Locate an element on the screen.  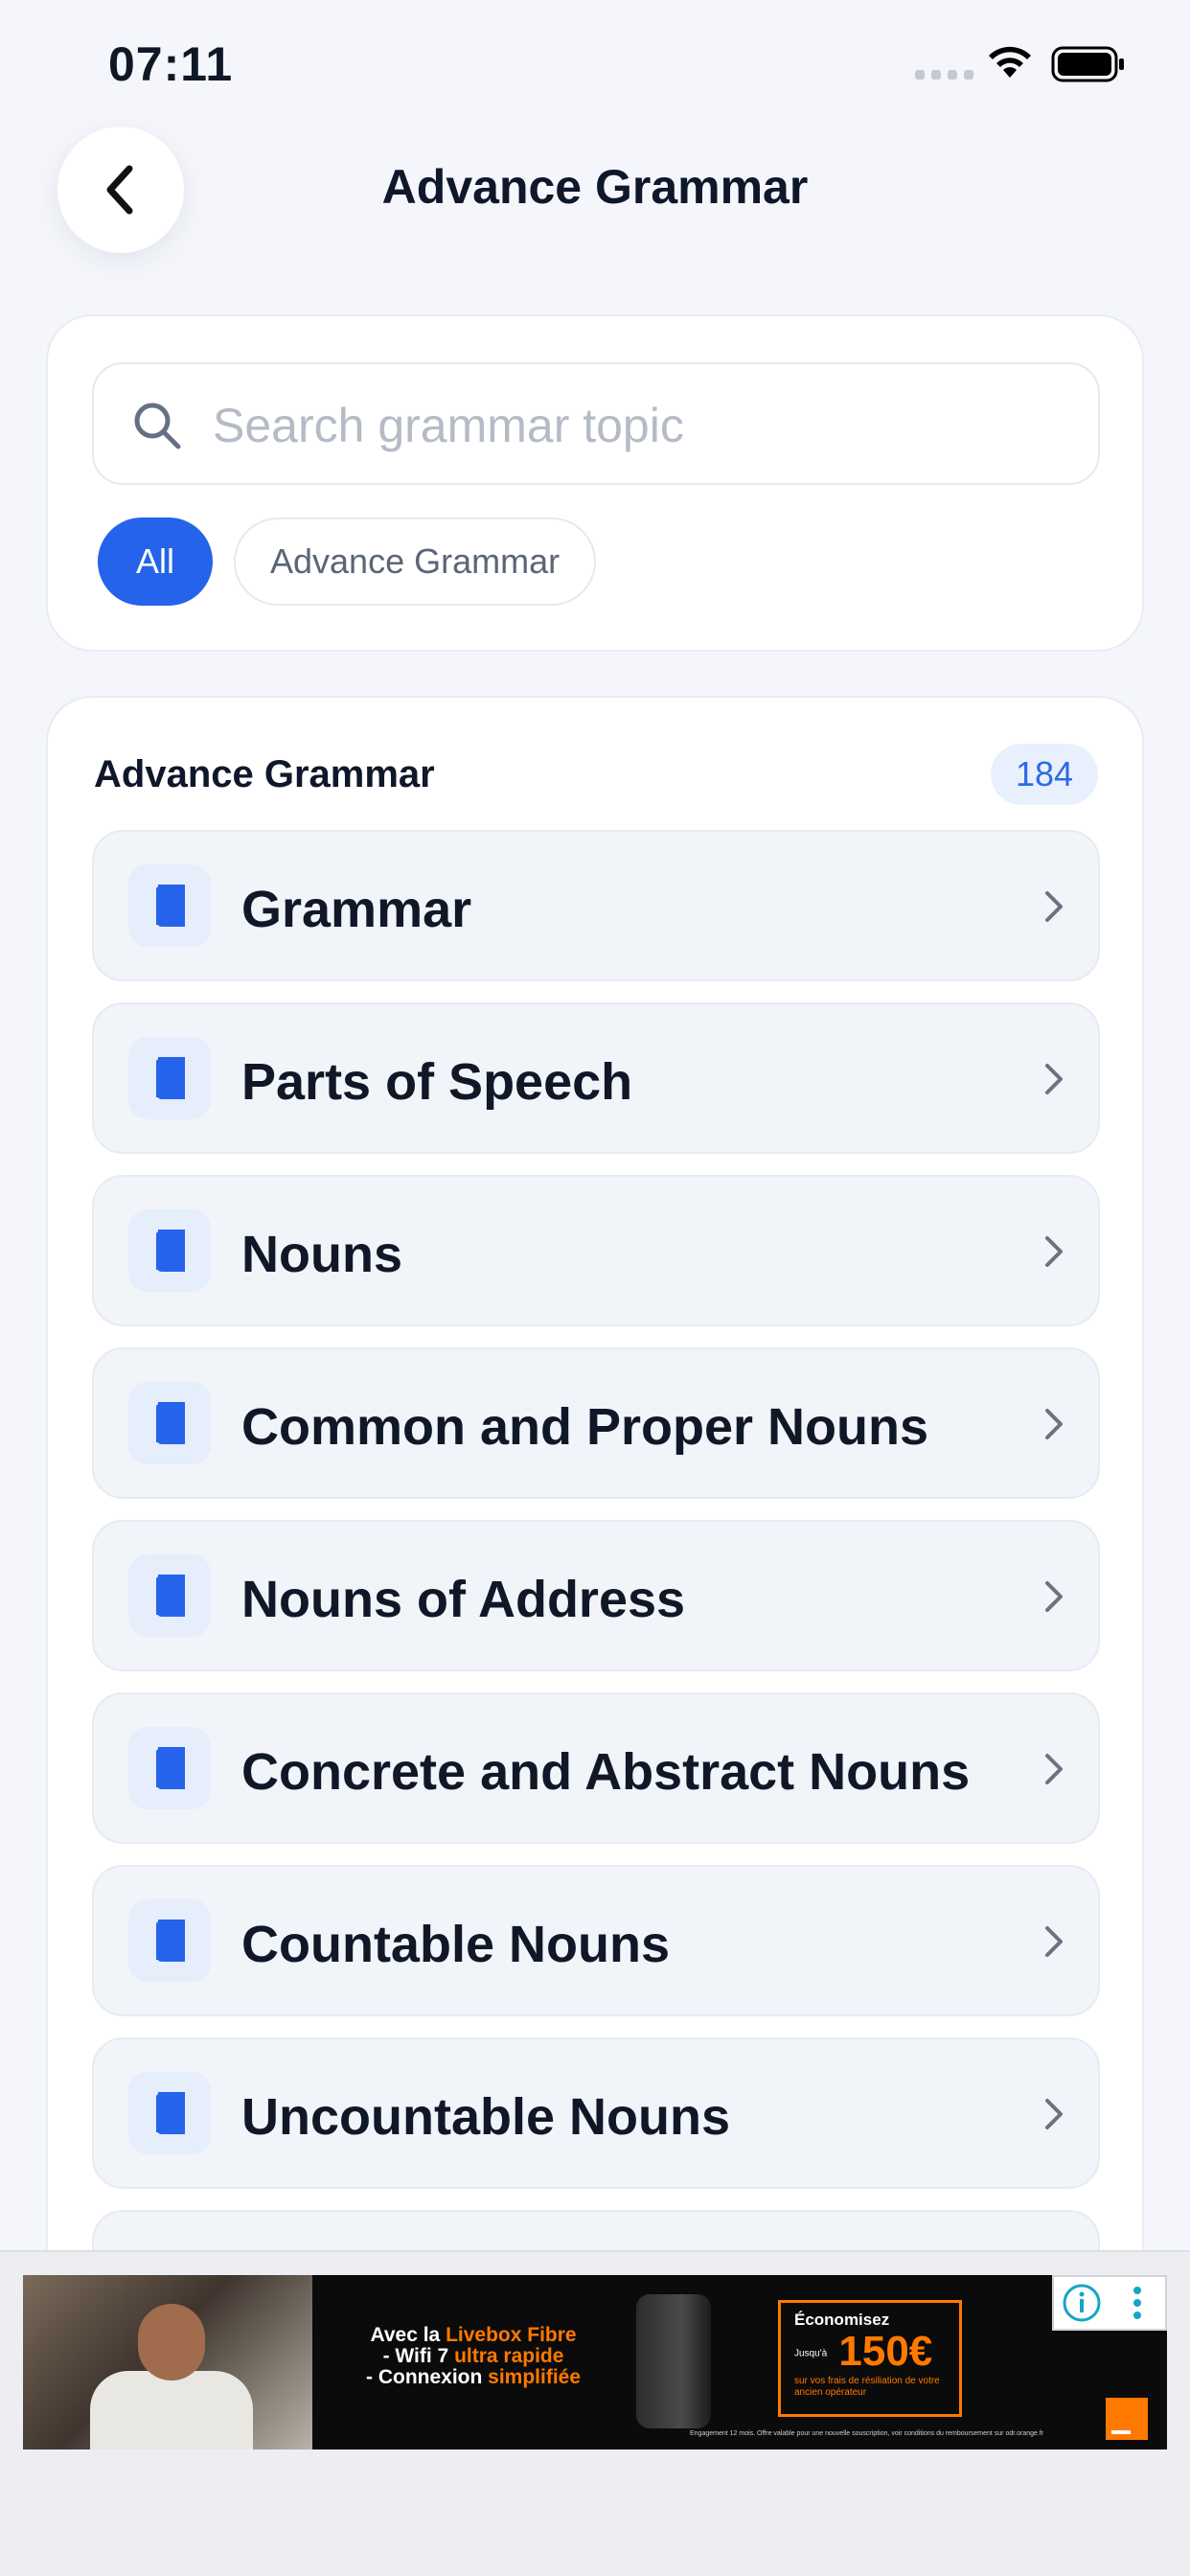
ad-choices is located at coordinates (1109, 2303).